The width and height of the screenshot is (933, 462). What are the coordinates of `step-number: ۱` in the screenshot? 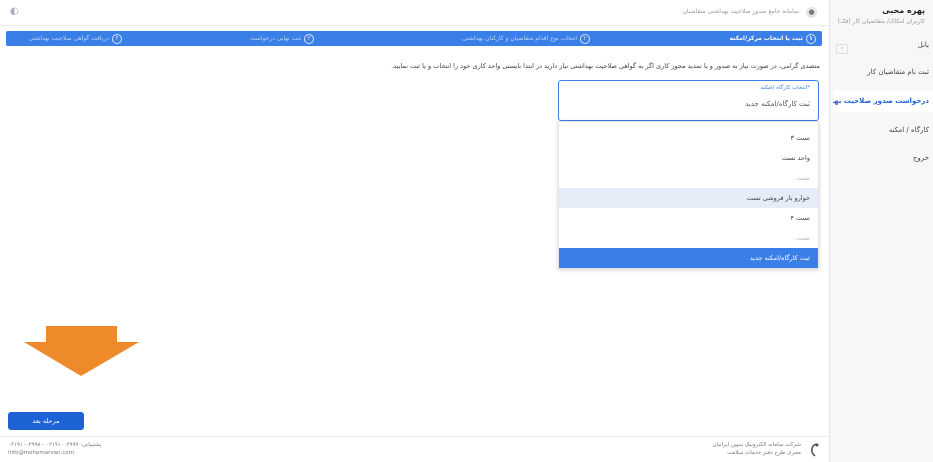 It's located at (811, 38).